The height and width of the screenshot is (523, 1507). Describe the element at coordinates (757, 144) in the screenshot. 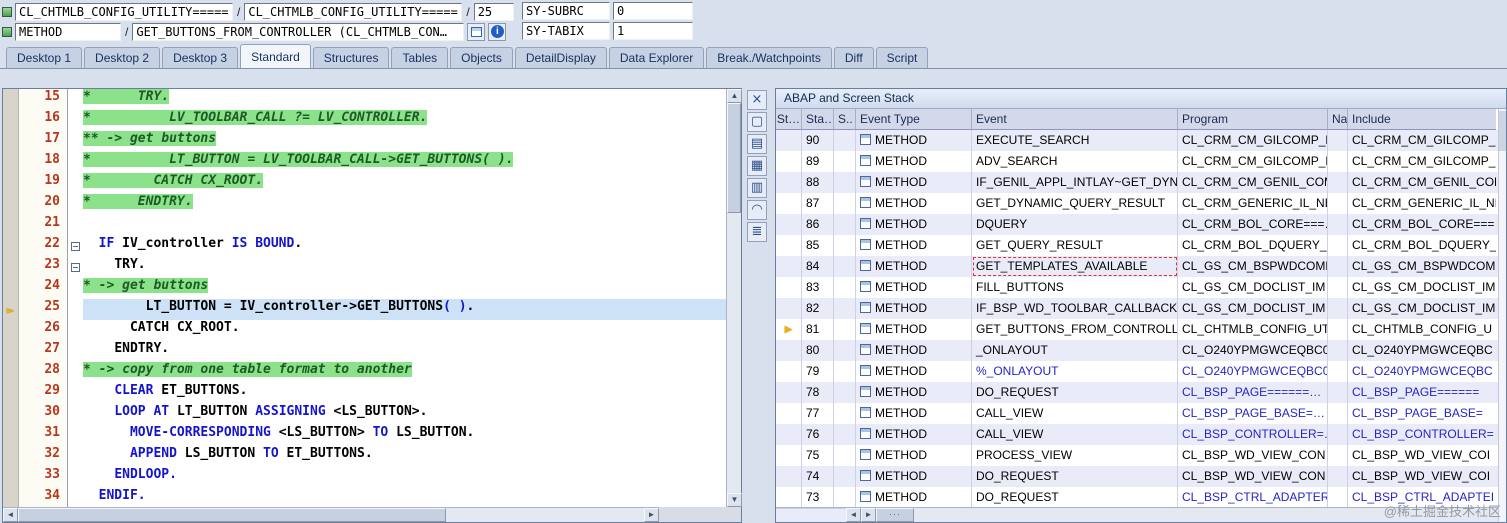

I see `layout-rows-icon: ▤` at that location.